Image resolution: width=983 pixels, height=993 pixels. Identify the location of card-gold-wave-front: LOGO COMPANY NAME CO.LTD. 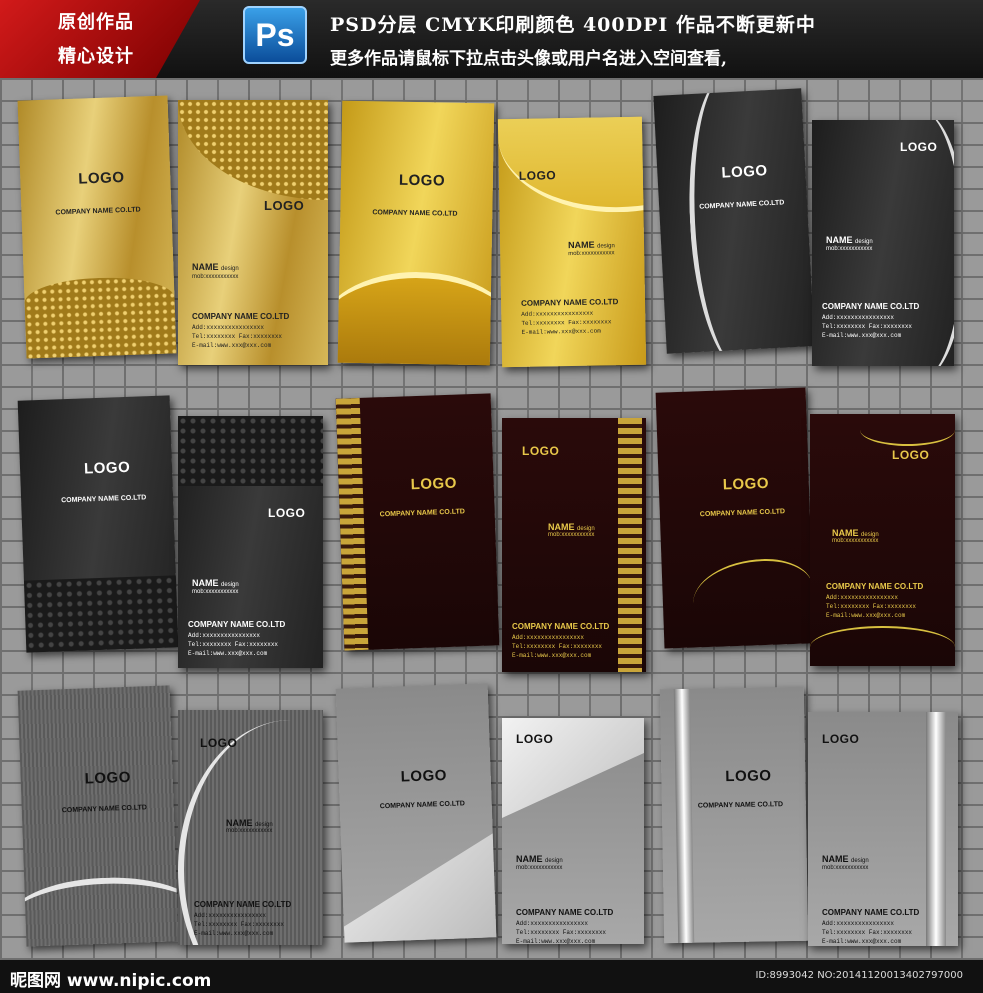
(416, 233).